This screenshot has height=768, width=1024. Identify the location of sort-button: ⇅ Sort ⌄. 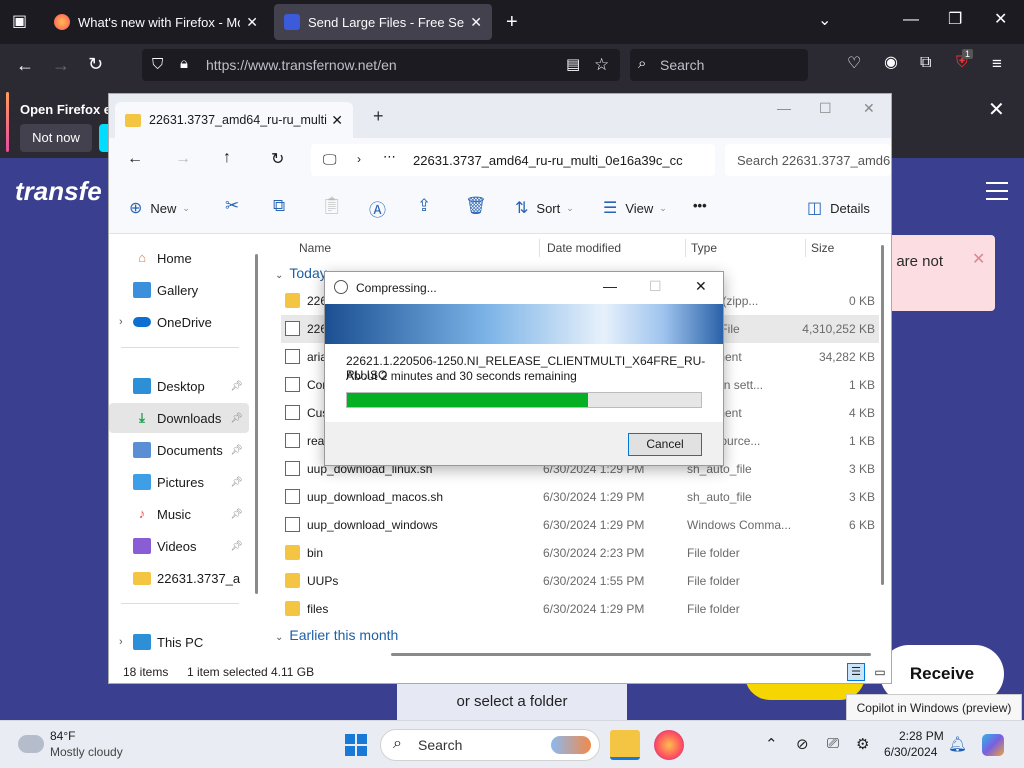
(544, 208).